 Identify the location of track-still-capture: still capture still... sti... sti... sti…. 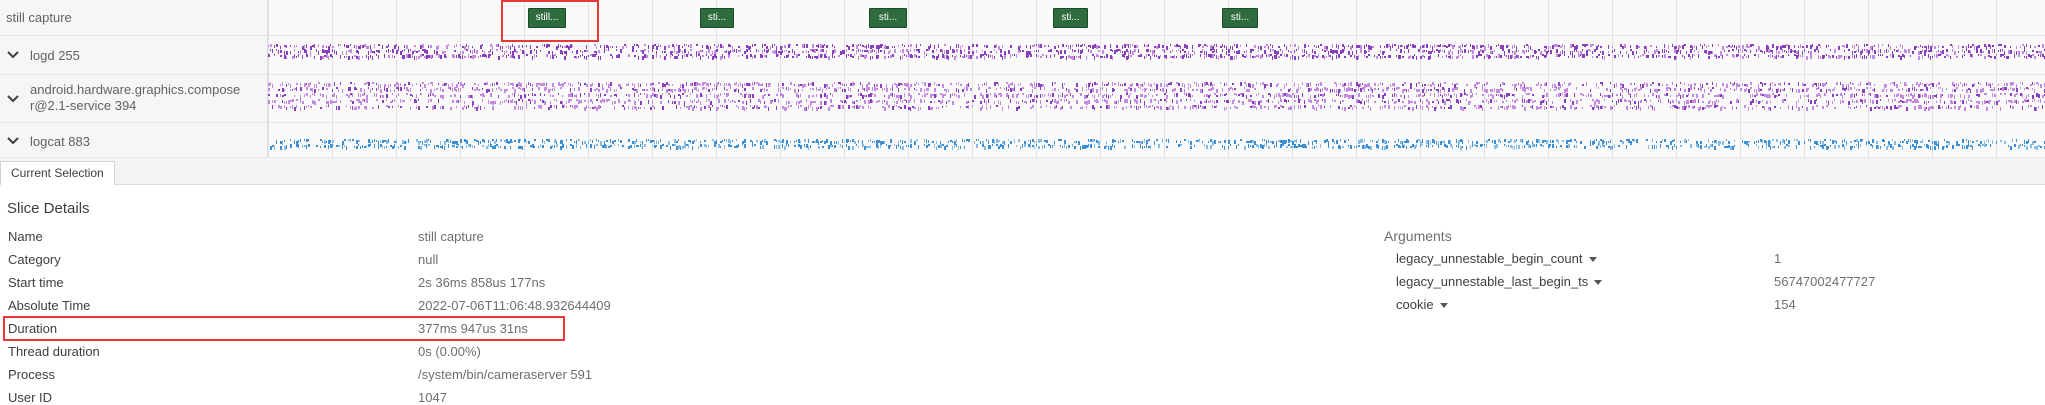
(1022, 18).